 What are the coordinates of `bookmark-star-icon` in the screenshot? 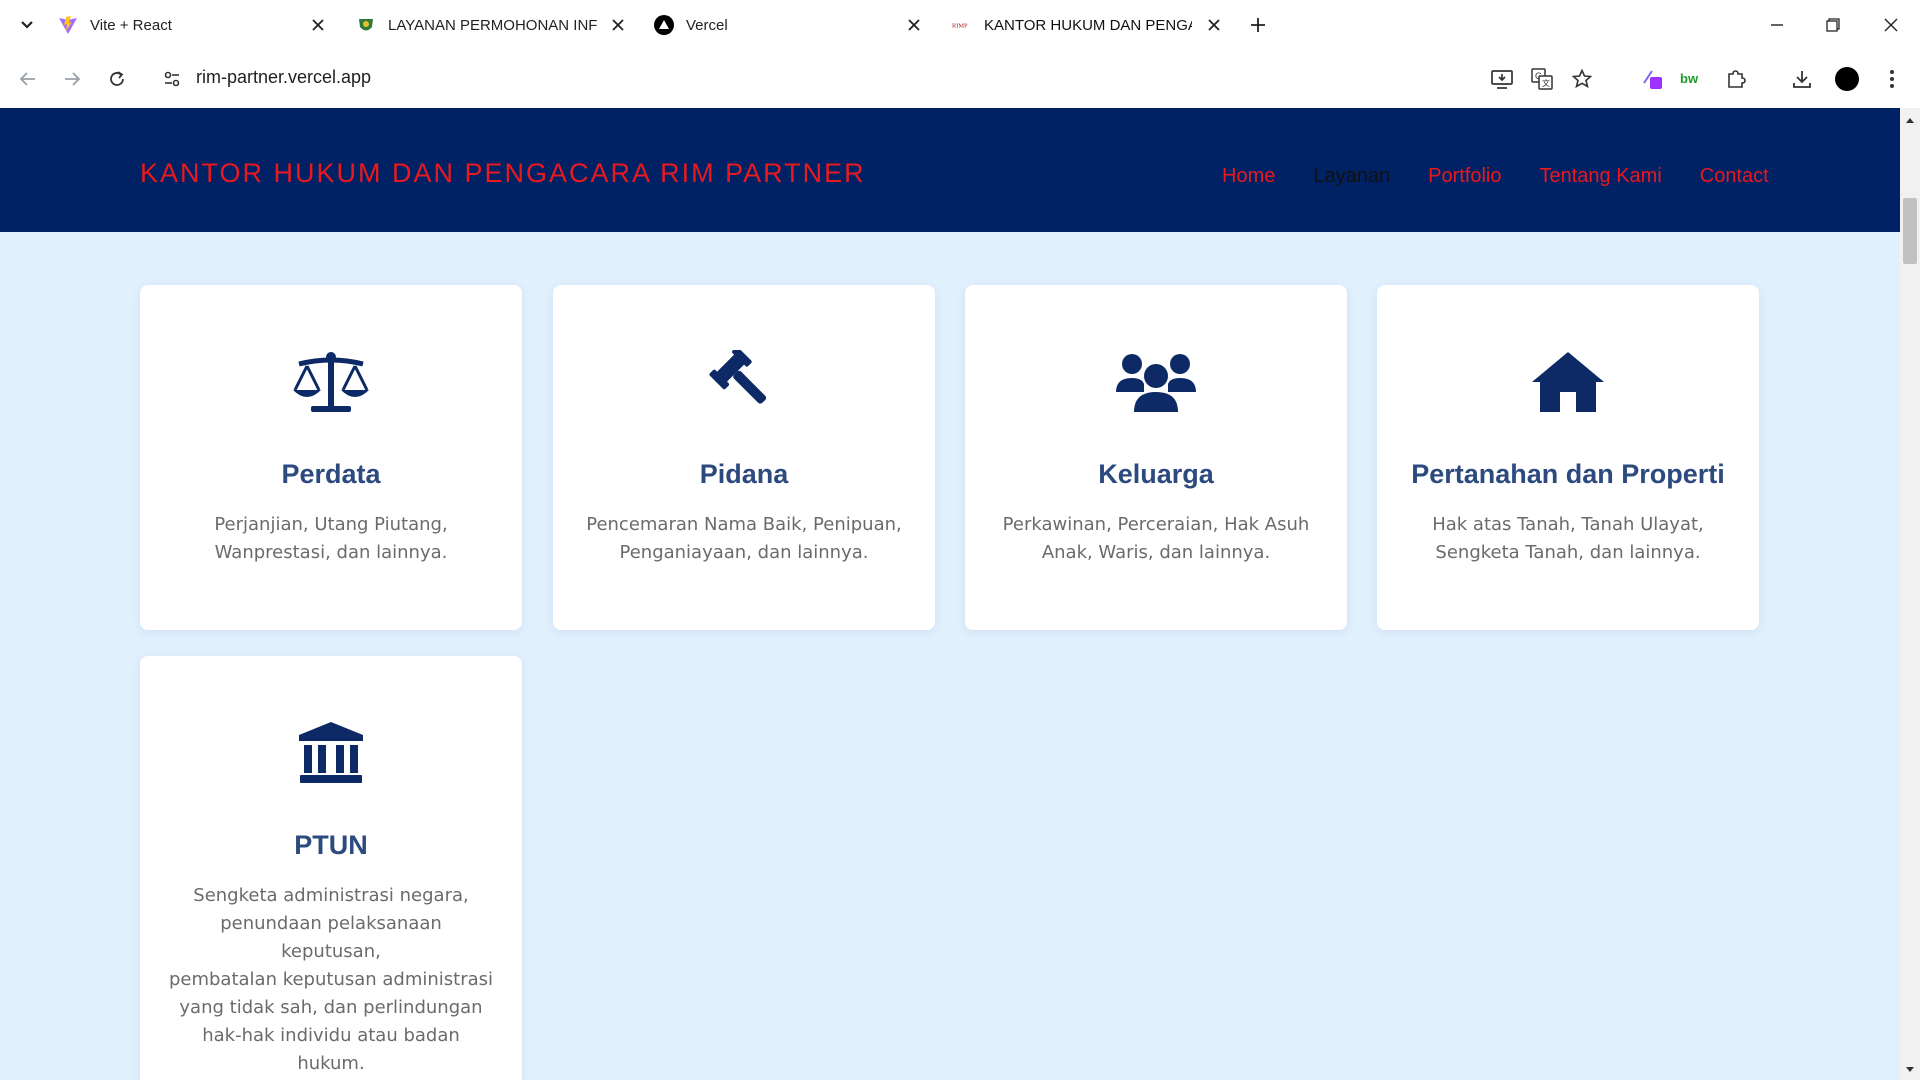 It's located at (1582, 79).